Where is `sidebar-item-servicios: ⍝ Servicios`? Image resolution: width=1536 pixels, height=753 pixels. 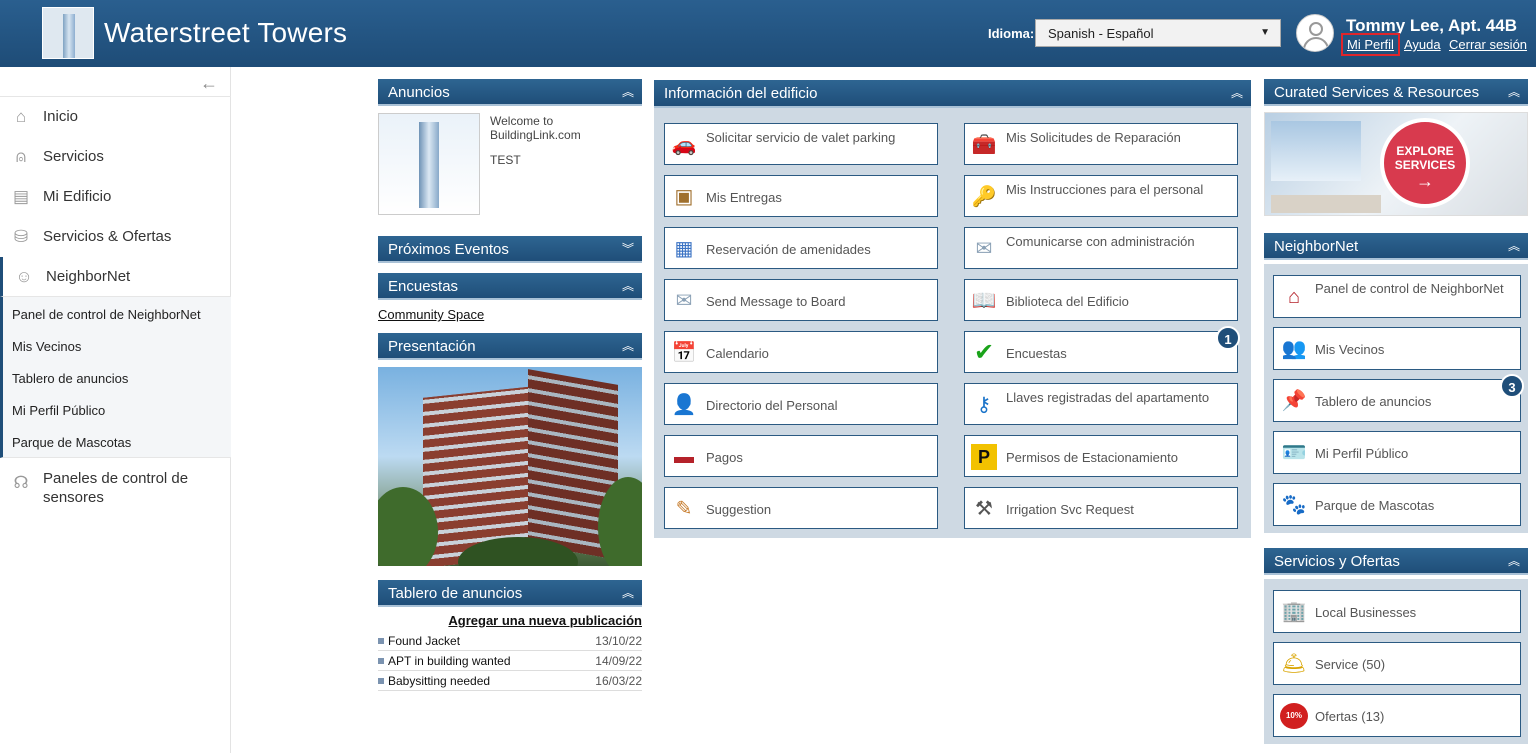 sidebar-item-servicios: ⍝ Servicios is located at coordinates (115, 157).